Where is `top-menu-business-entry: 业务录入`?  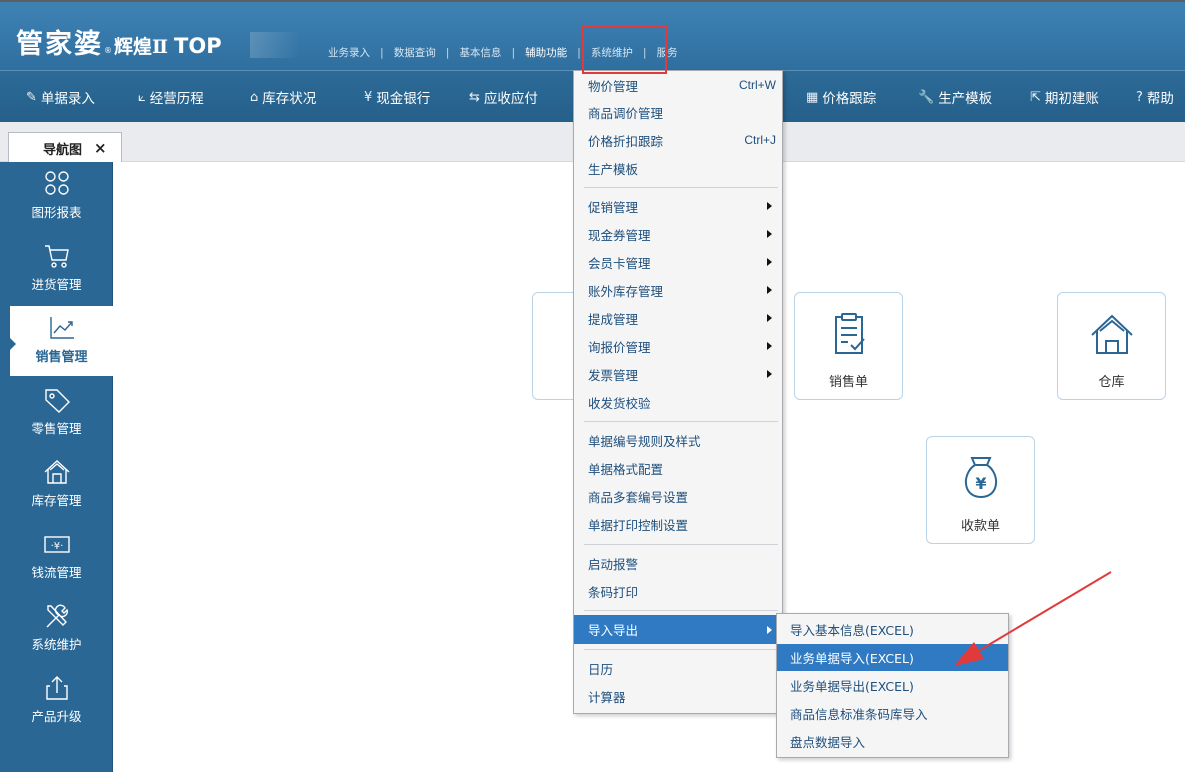
top-menu-business-entry: 业务录入 is located at coordinates (349, 52).